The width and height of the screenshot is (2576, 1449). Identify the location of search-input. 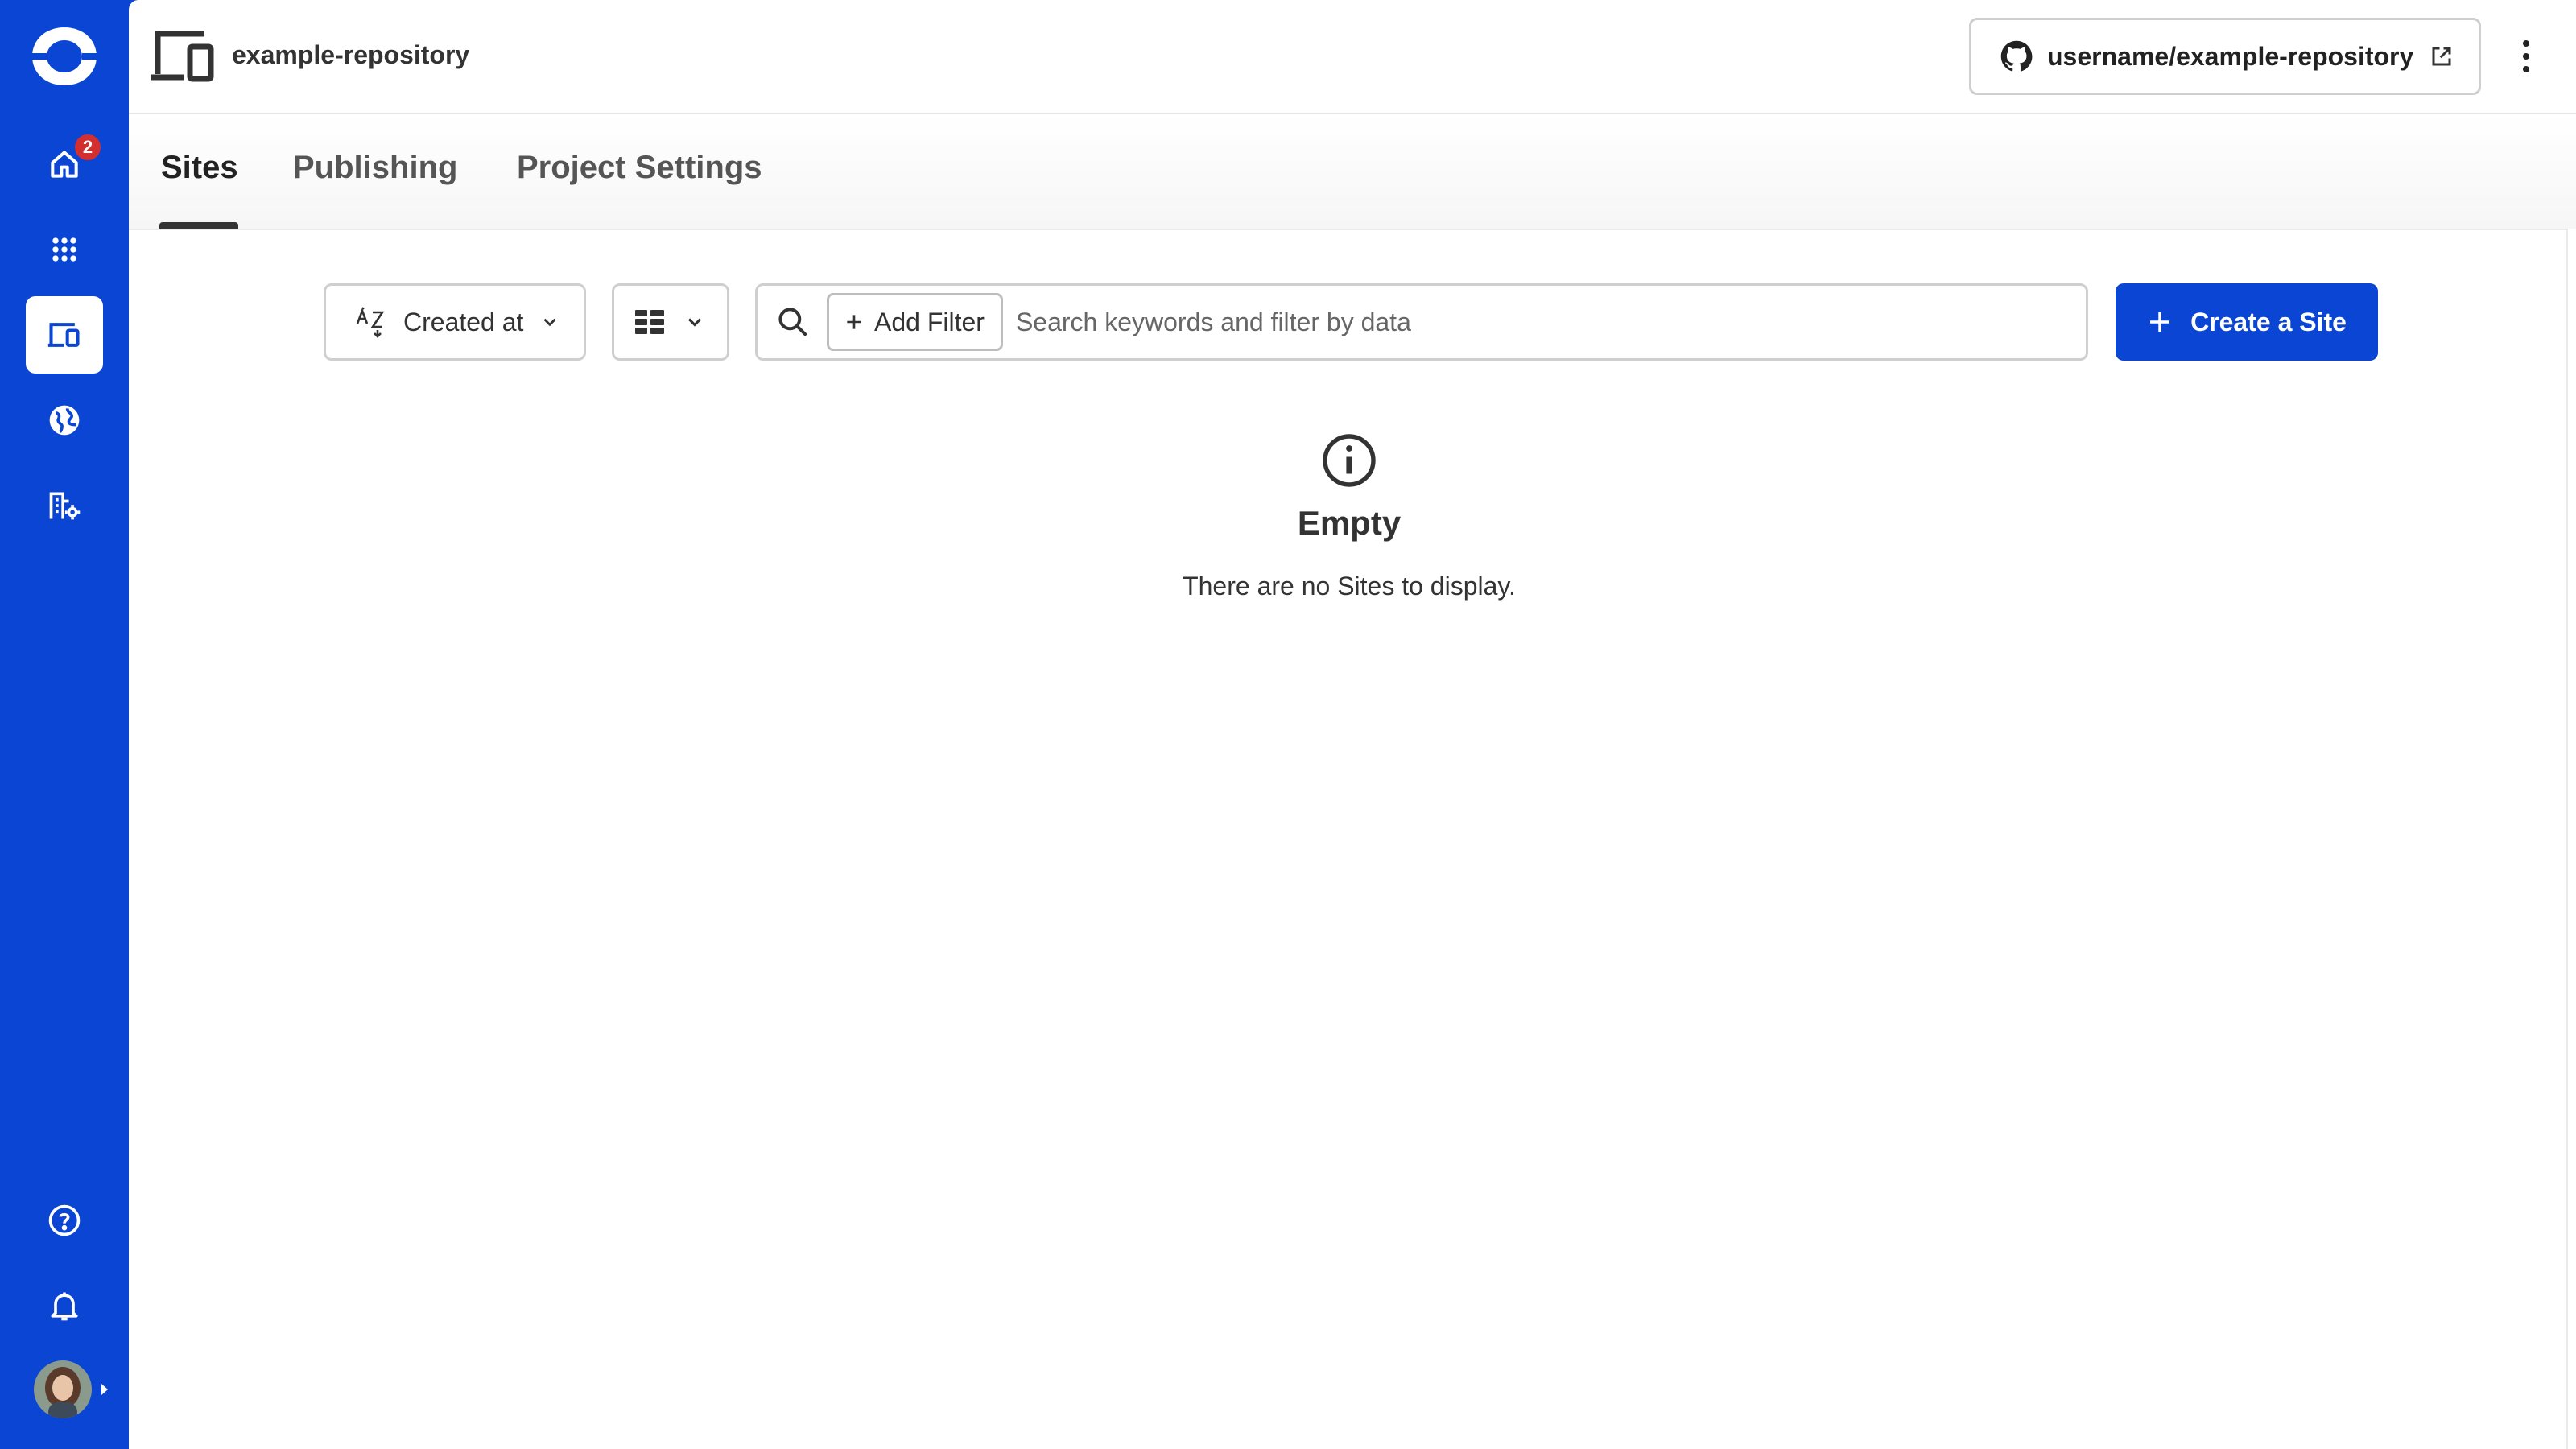
(1550, 322).